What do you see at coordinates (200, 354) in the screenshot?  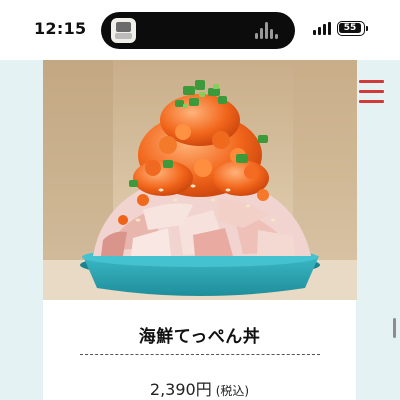 I see `dashed-divider` at bounding box center [200, 354].